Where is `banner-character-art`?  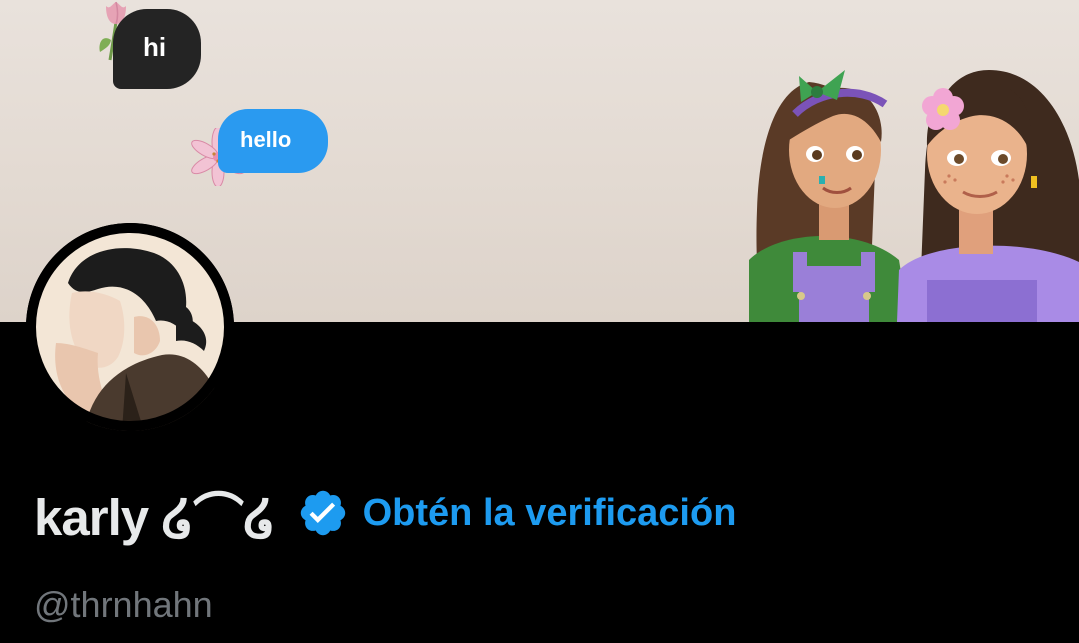 banner-character-art is located at coordinates (914, 196).